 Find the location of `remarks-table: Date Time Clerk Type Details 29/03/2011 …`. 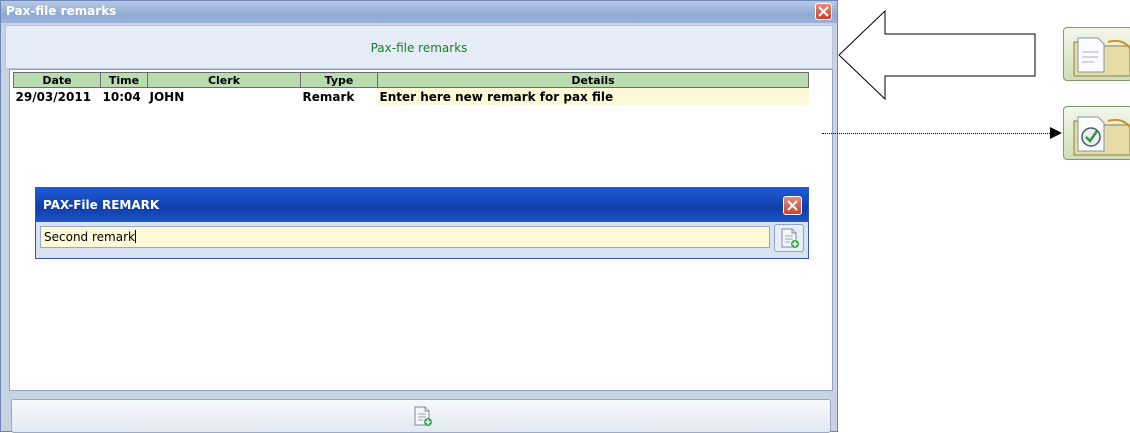

remarks-table: Date Time Clerk Type Details 29/03/2011 … is located at coordinates (411, 88).